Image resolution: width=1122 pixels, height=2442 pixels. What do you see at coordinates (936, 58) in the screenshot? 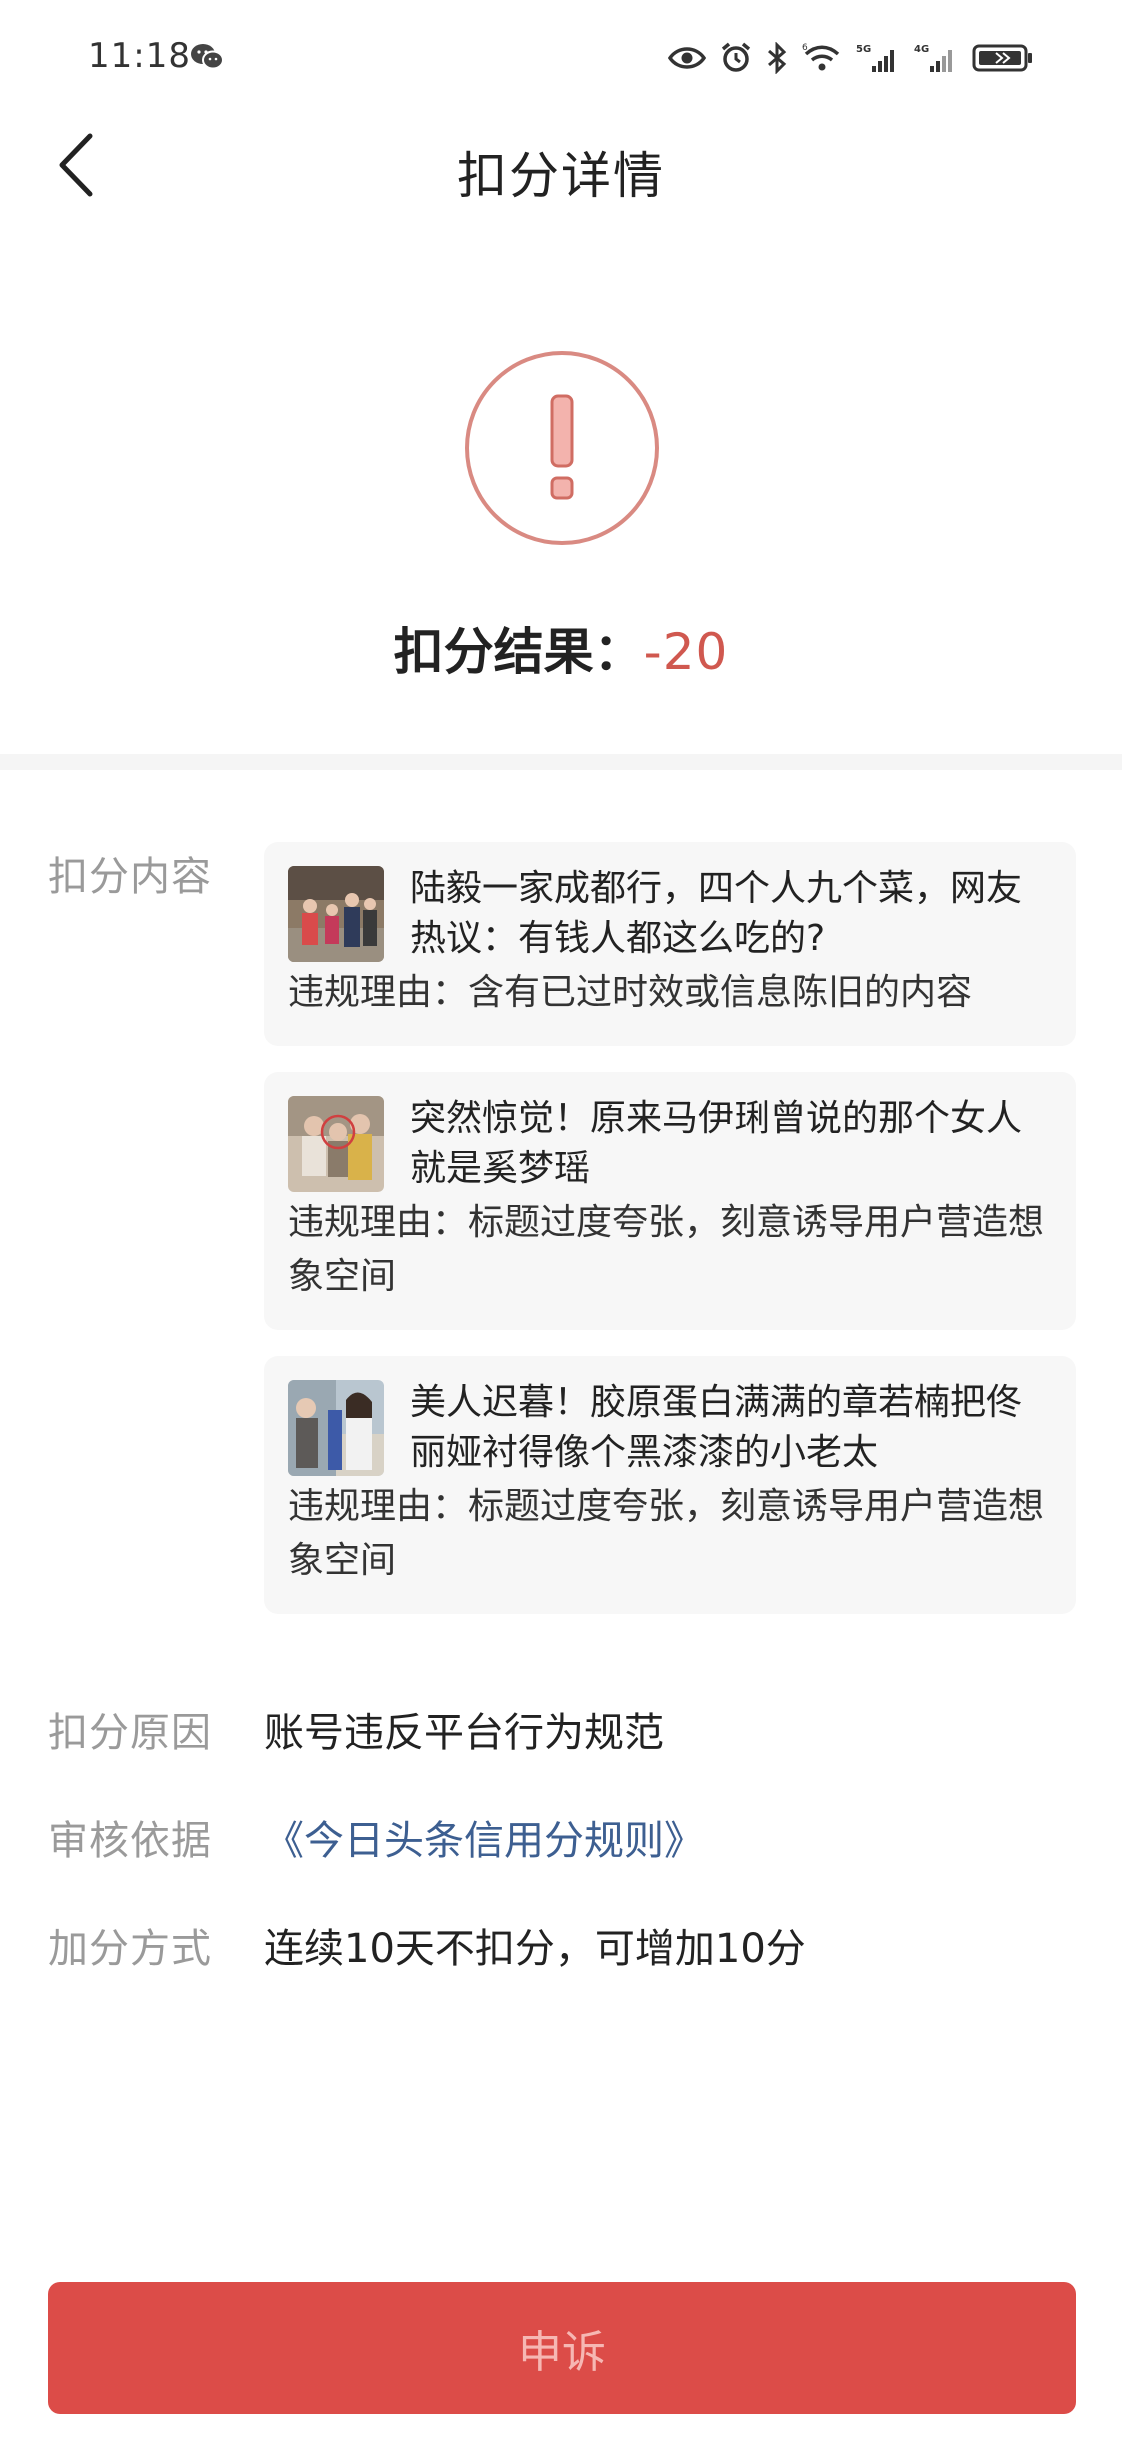
I see `signal-4g-icon: 4G` at bounding box center [936, 58].